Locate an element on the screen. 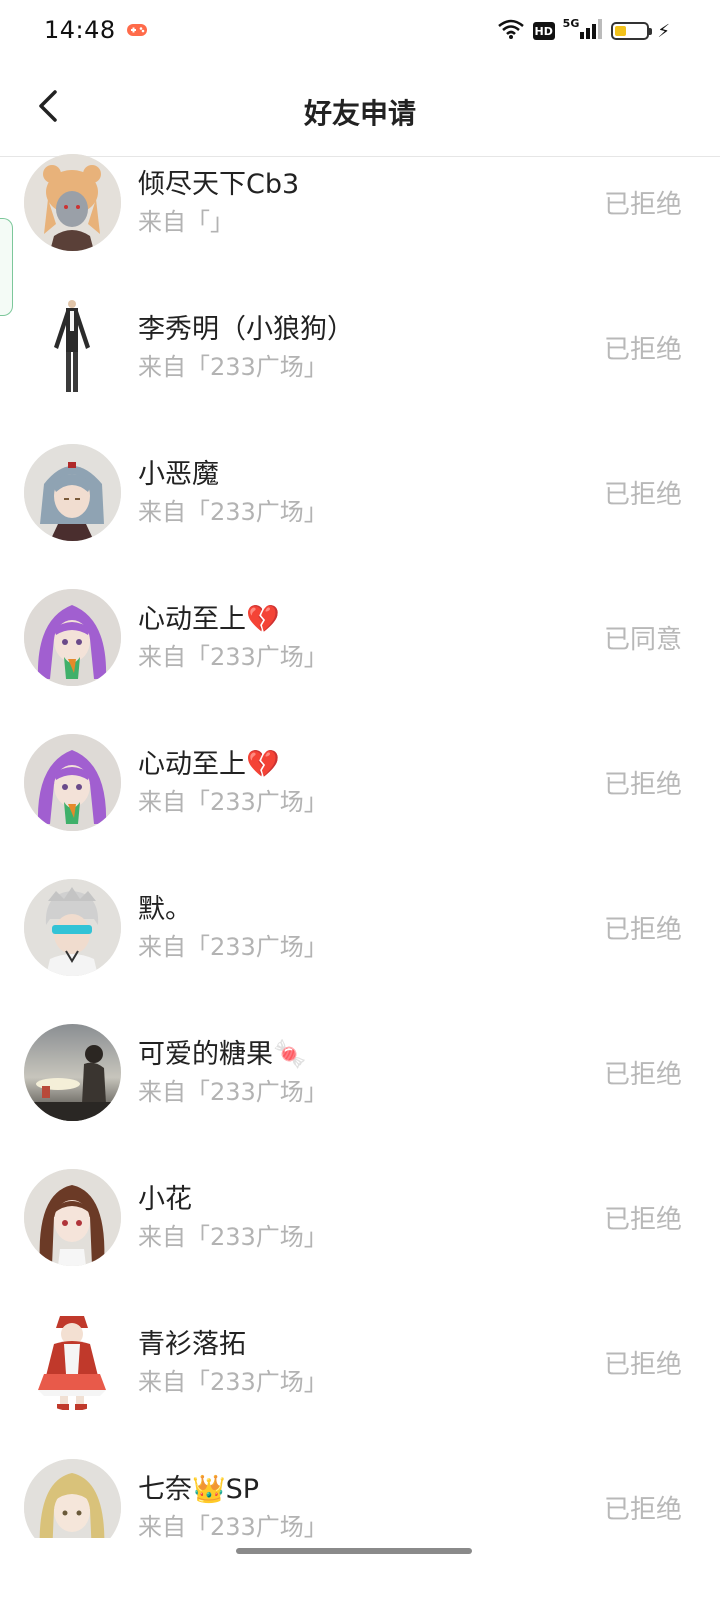 The height and width of the screenshot is (1600, 720). requester-name: 小花 is located at coordinates (165, 1199).